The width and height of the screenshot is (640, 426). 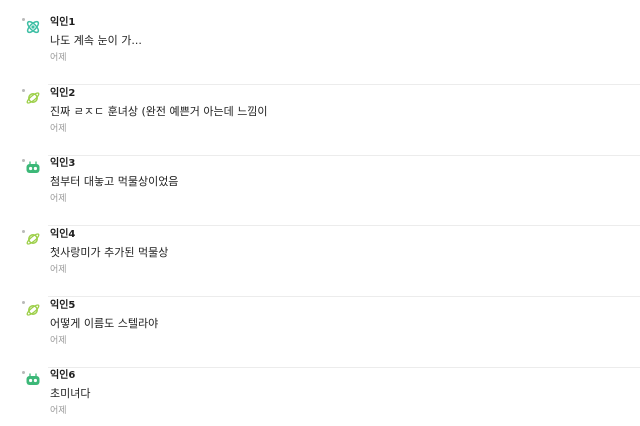 What do you see at coordinates (63, 234) in the screenshot?
I see `comment-author: 익인4` at bounding box center [63, 234].